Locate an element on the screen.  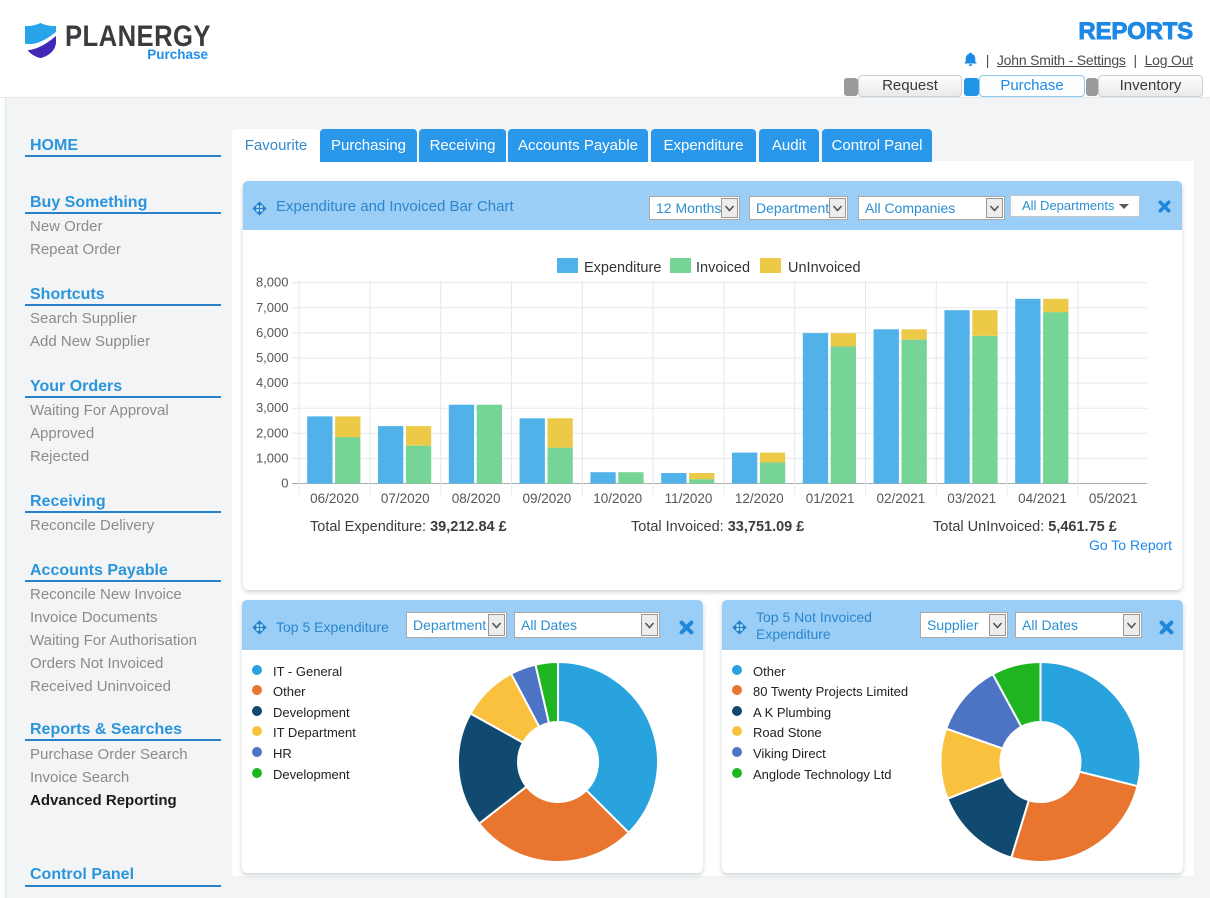
svg-text: 1,000 is located at coordinates (272, 457).